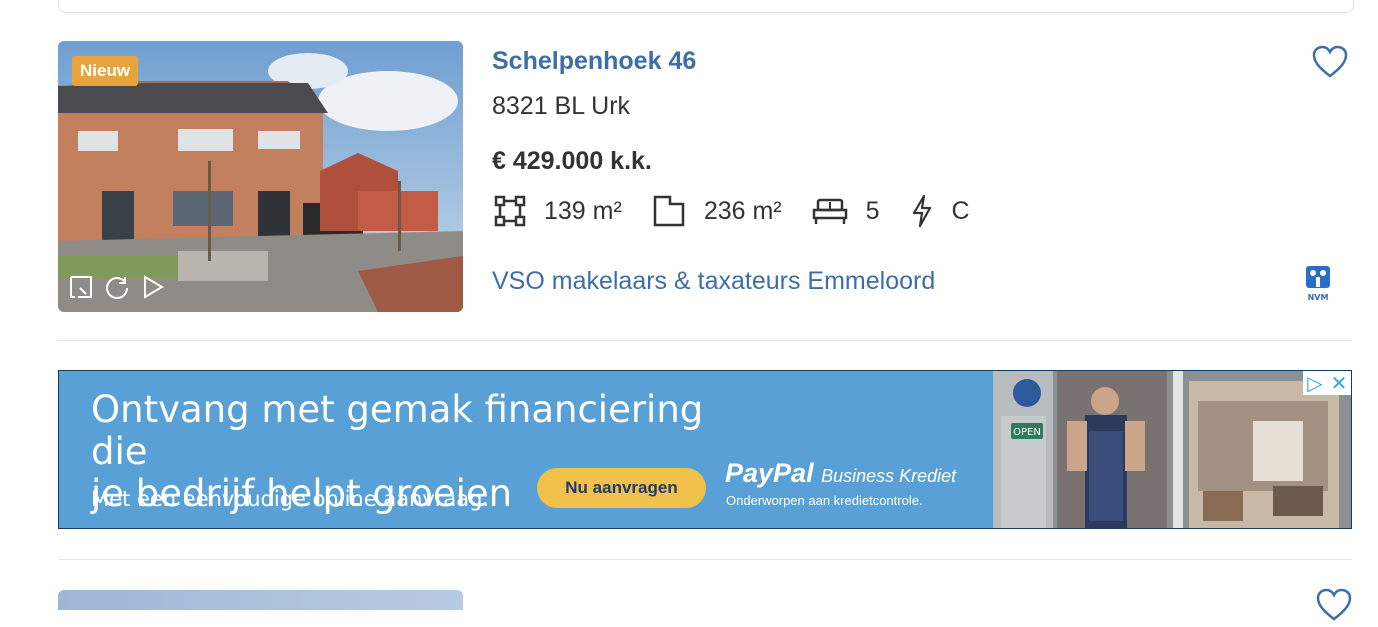 This screenshot has height=627, width=1378. What do you see at coordinates (260, 600) in the screenshot?
I see `next-listing-photo` at bounding box center [260, 600].